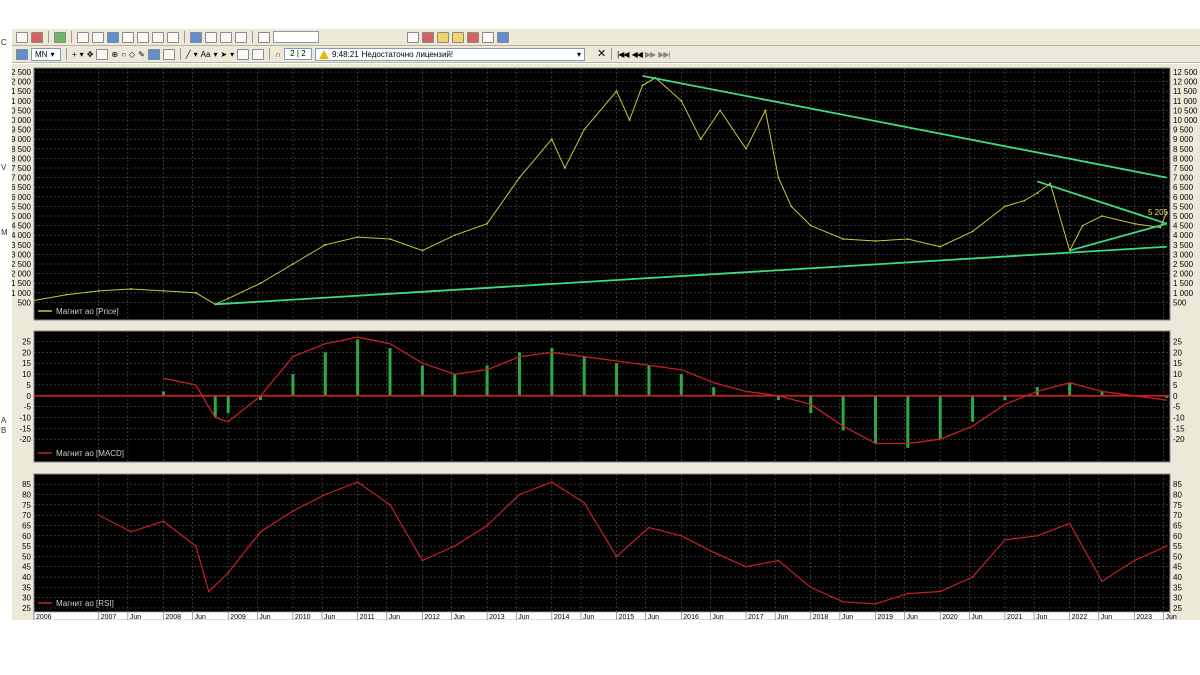 Image resolution: width=1200 pixels, height=675 pixels. What do you see at coordinates (1177, 567) in the screenshot?
I see `y-tick-label-right: 45` at bounding box center [1177, 567].